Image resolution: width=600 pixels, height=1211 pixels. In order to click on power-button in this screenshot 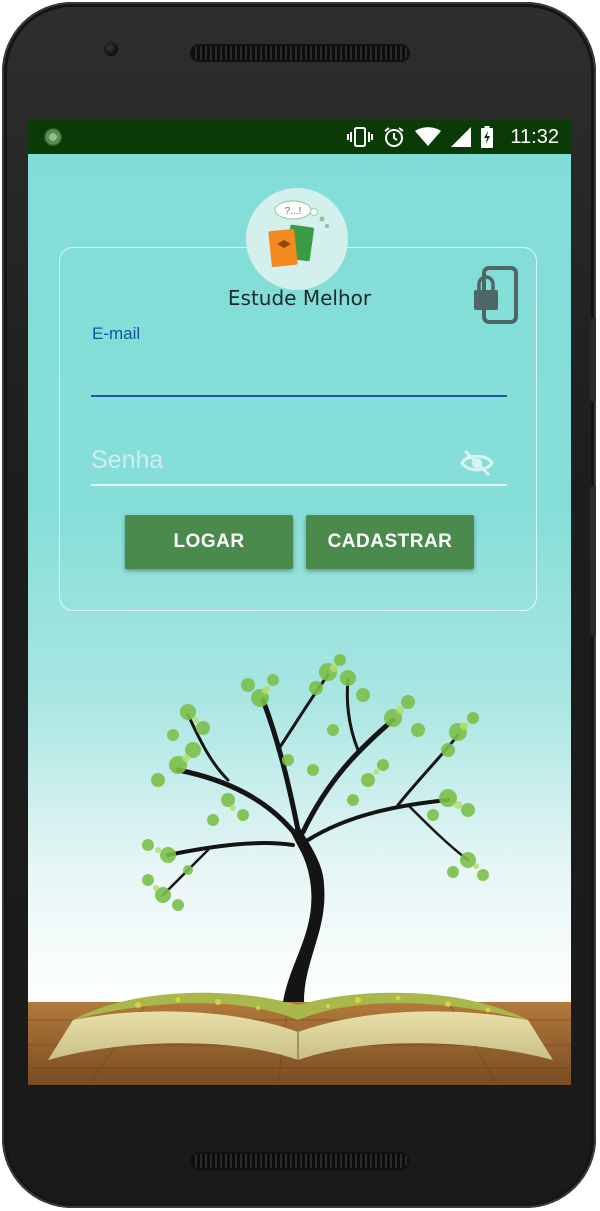, I will do `click(593, 360)`.